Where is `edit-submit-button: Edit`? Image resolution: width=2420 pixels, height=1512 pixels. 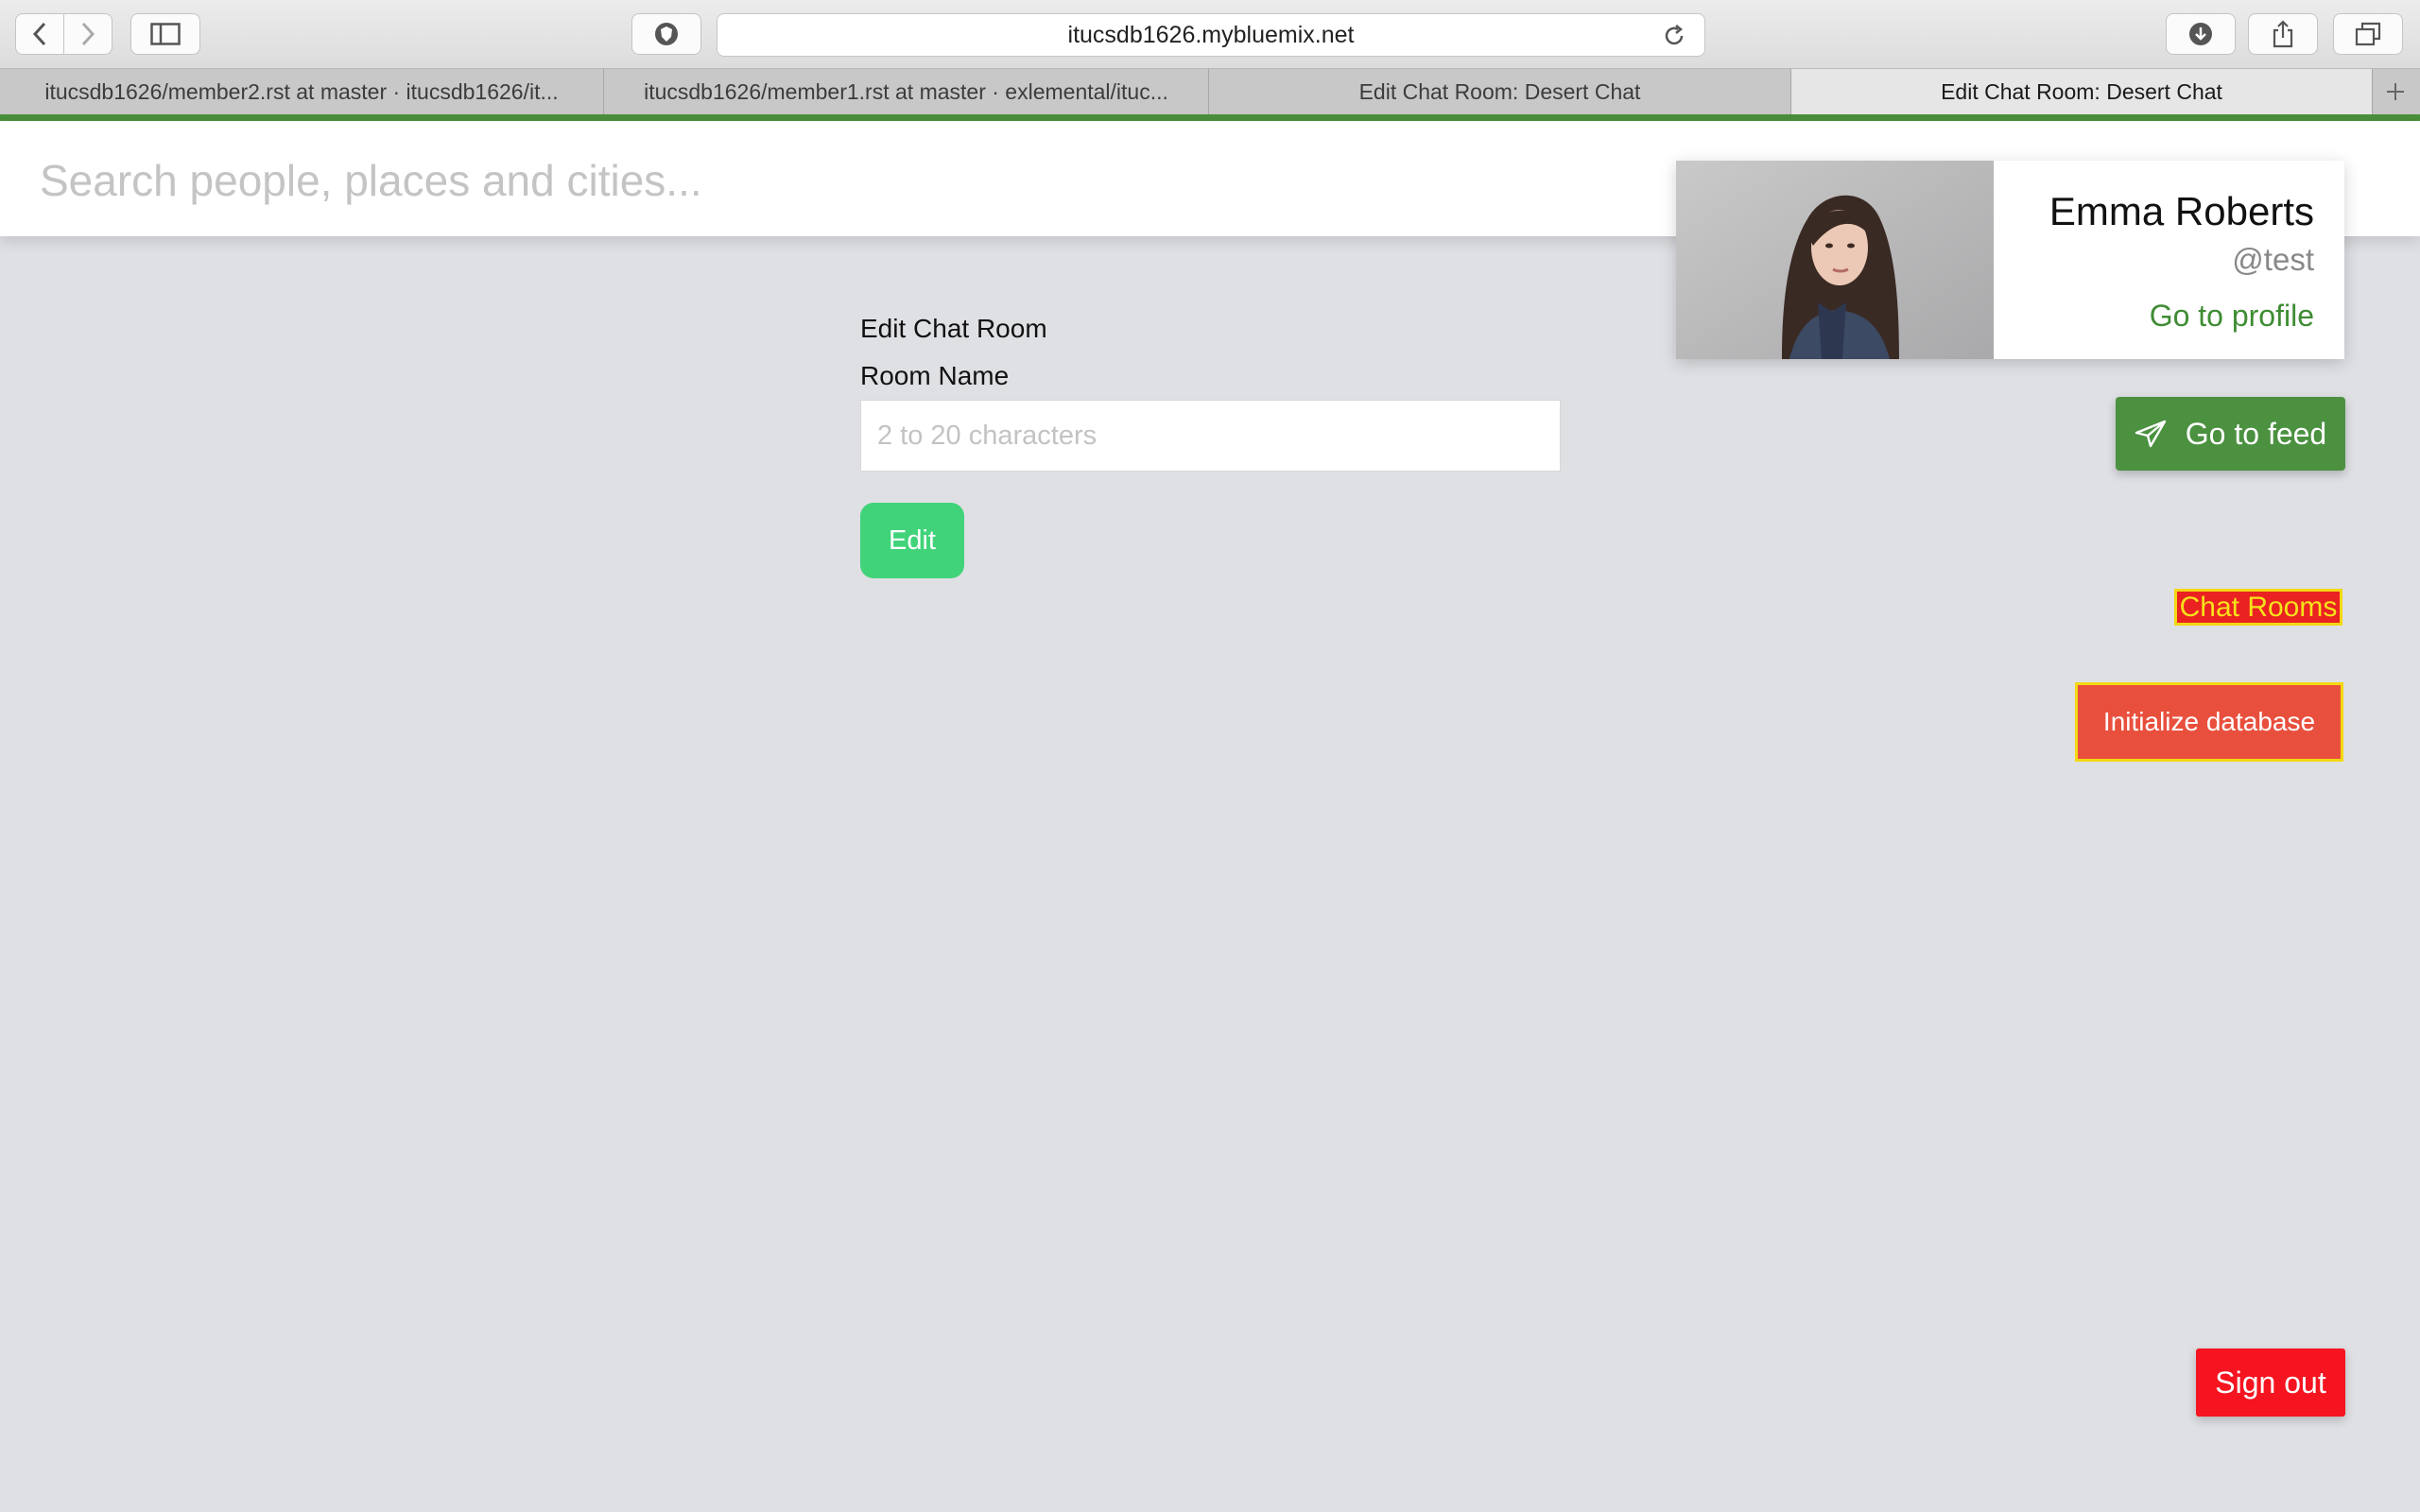 edit-submit-button: Edit is located at coordinates (912, 540).